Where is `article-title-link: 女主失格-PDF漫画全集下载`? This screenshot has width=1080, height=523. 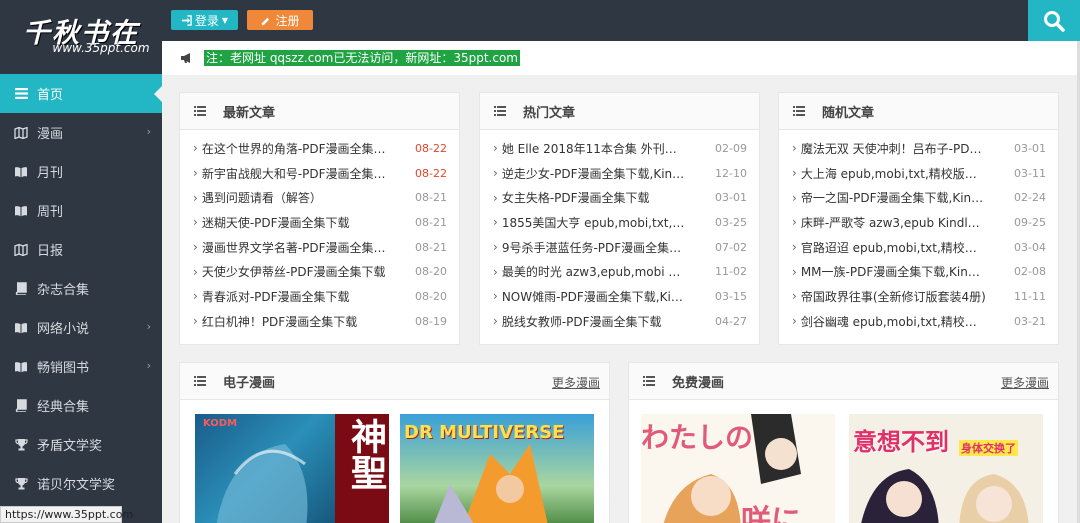 article-title-link: 女主失格-PDF漫画全集下载 is located at coordinates (608, 197).